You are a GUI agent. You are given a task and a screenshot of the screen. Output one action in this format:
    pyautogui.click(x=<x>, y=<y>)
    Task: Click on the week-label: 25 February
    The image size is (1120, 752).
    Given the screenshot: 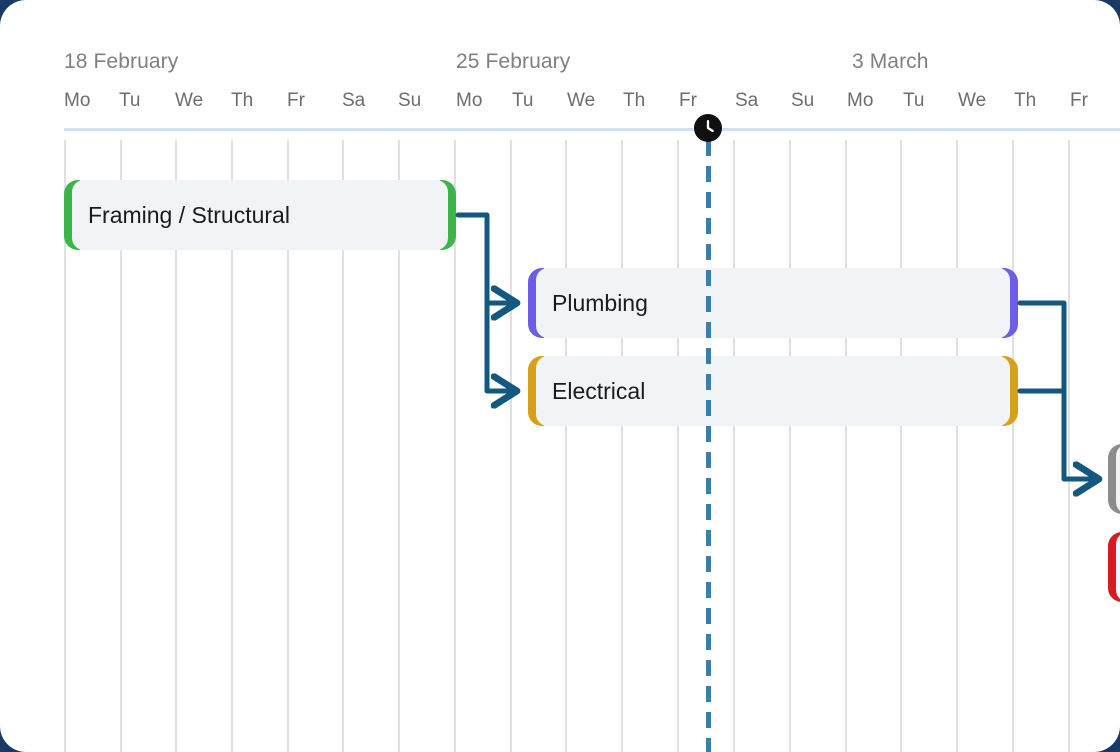 What is the action you would take?
    pyautogui.click(x=513, y=61)
    